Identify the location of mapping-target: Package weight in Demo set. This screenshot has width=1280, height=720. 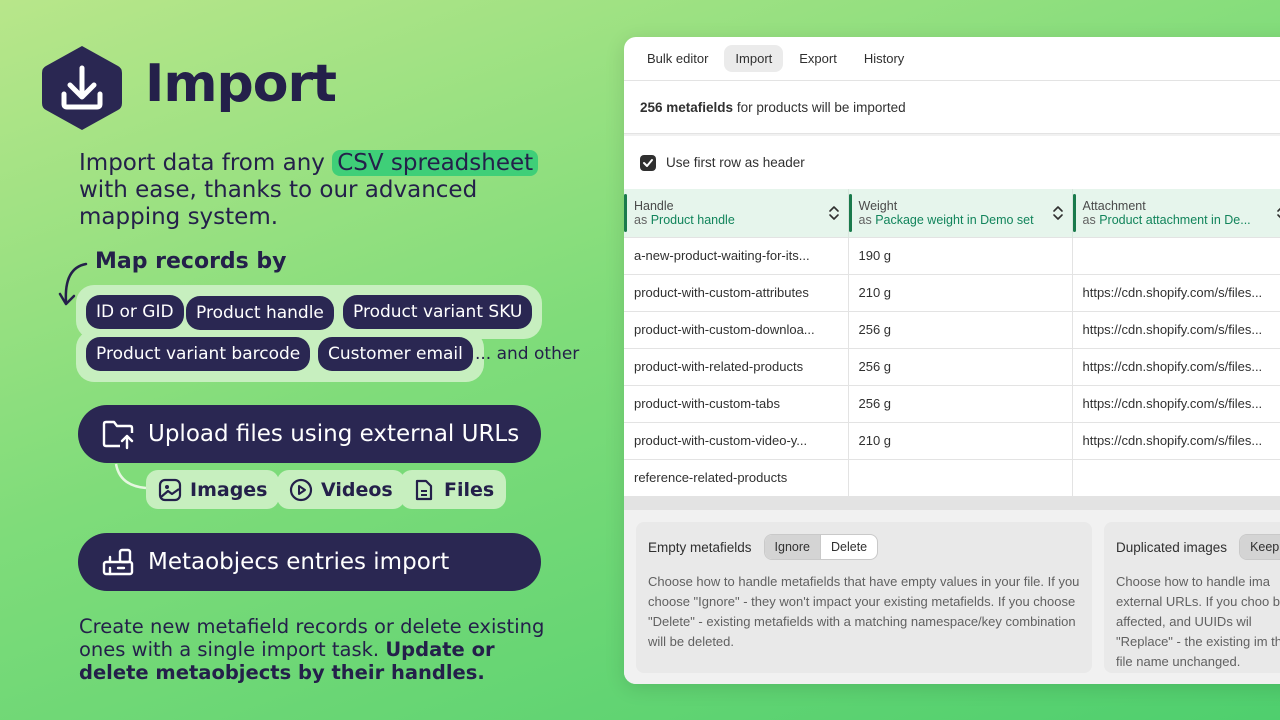
(954, 219).